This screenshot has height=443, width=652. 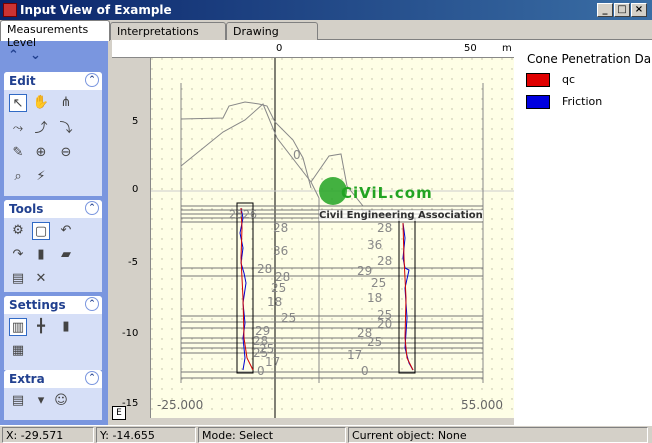 I want to click on zoom-in-icon: ⊕, so click(x=41, y=153).